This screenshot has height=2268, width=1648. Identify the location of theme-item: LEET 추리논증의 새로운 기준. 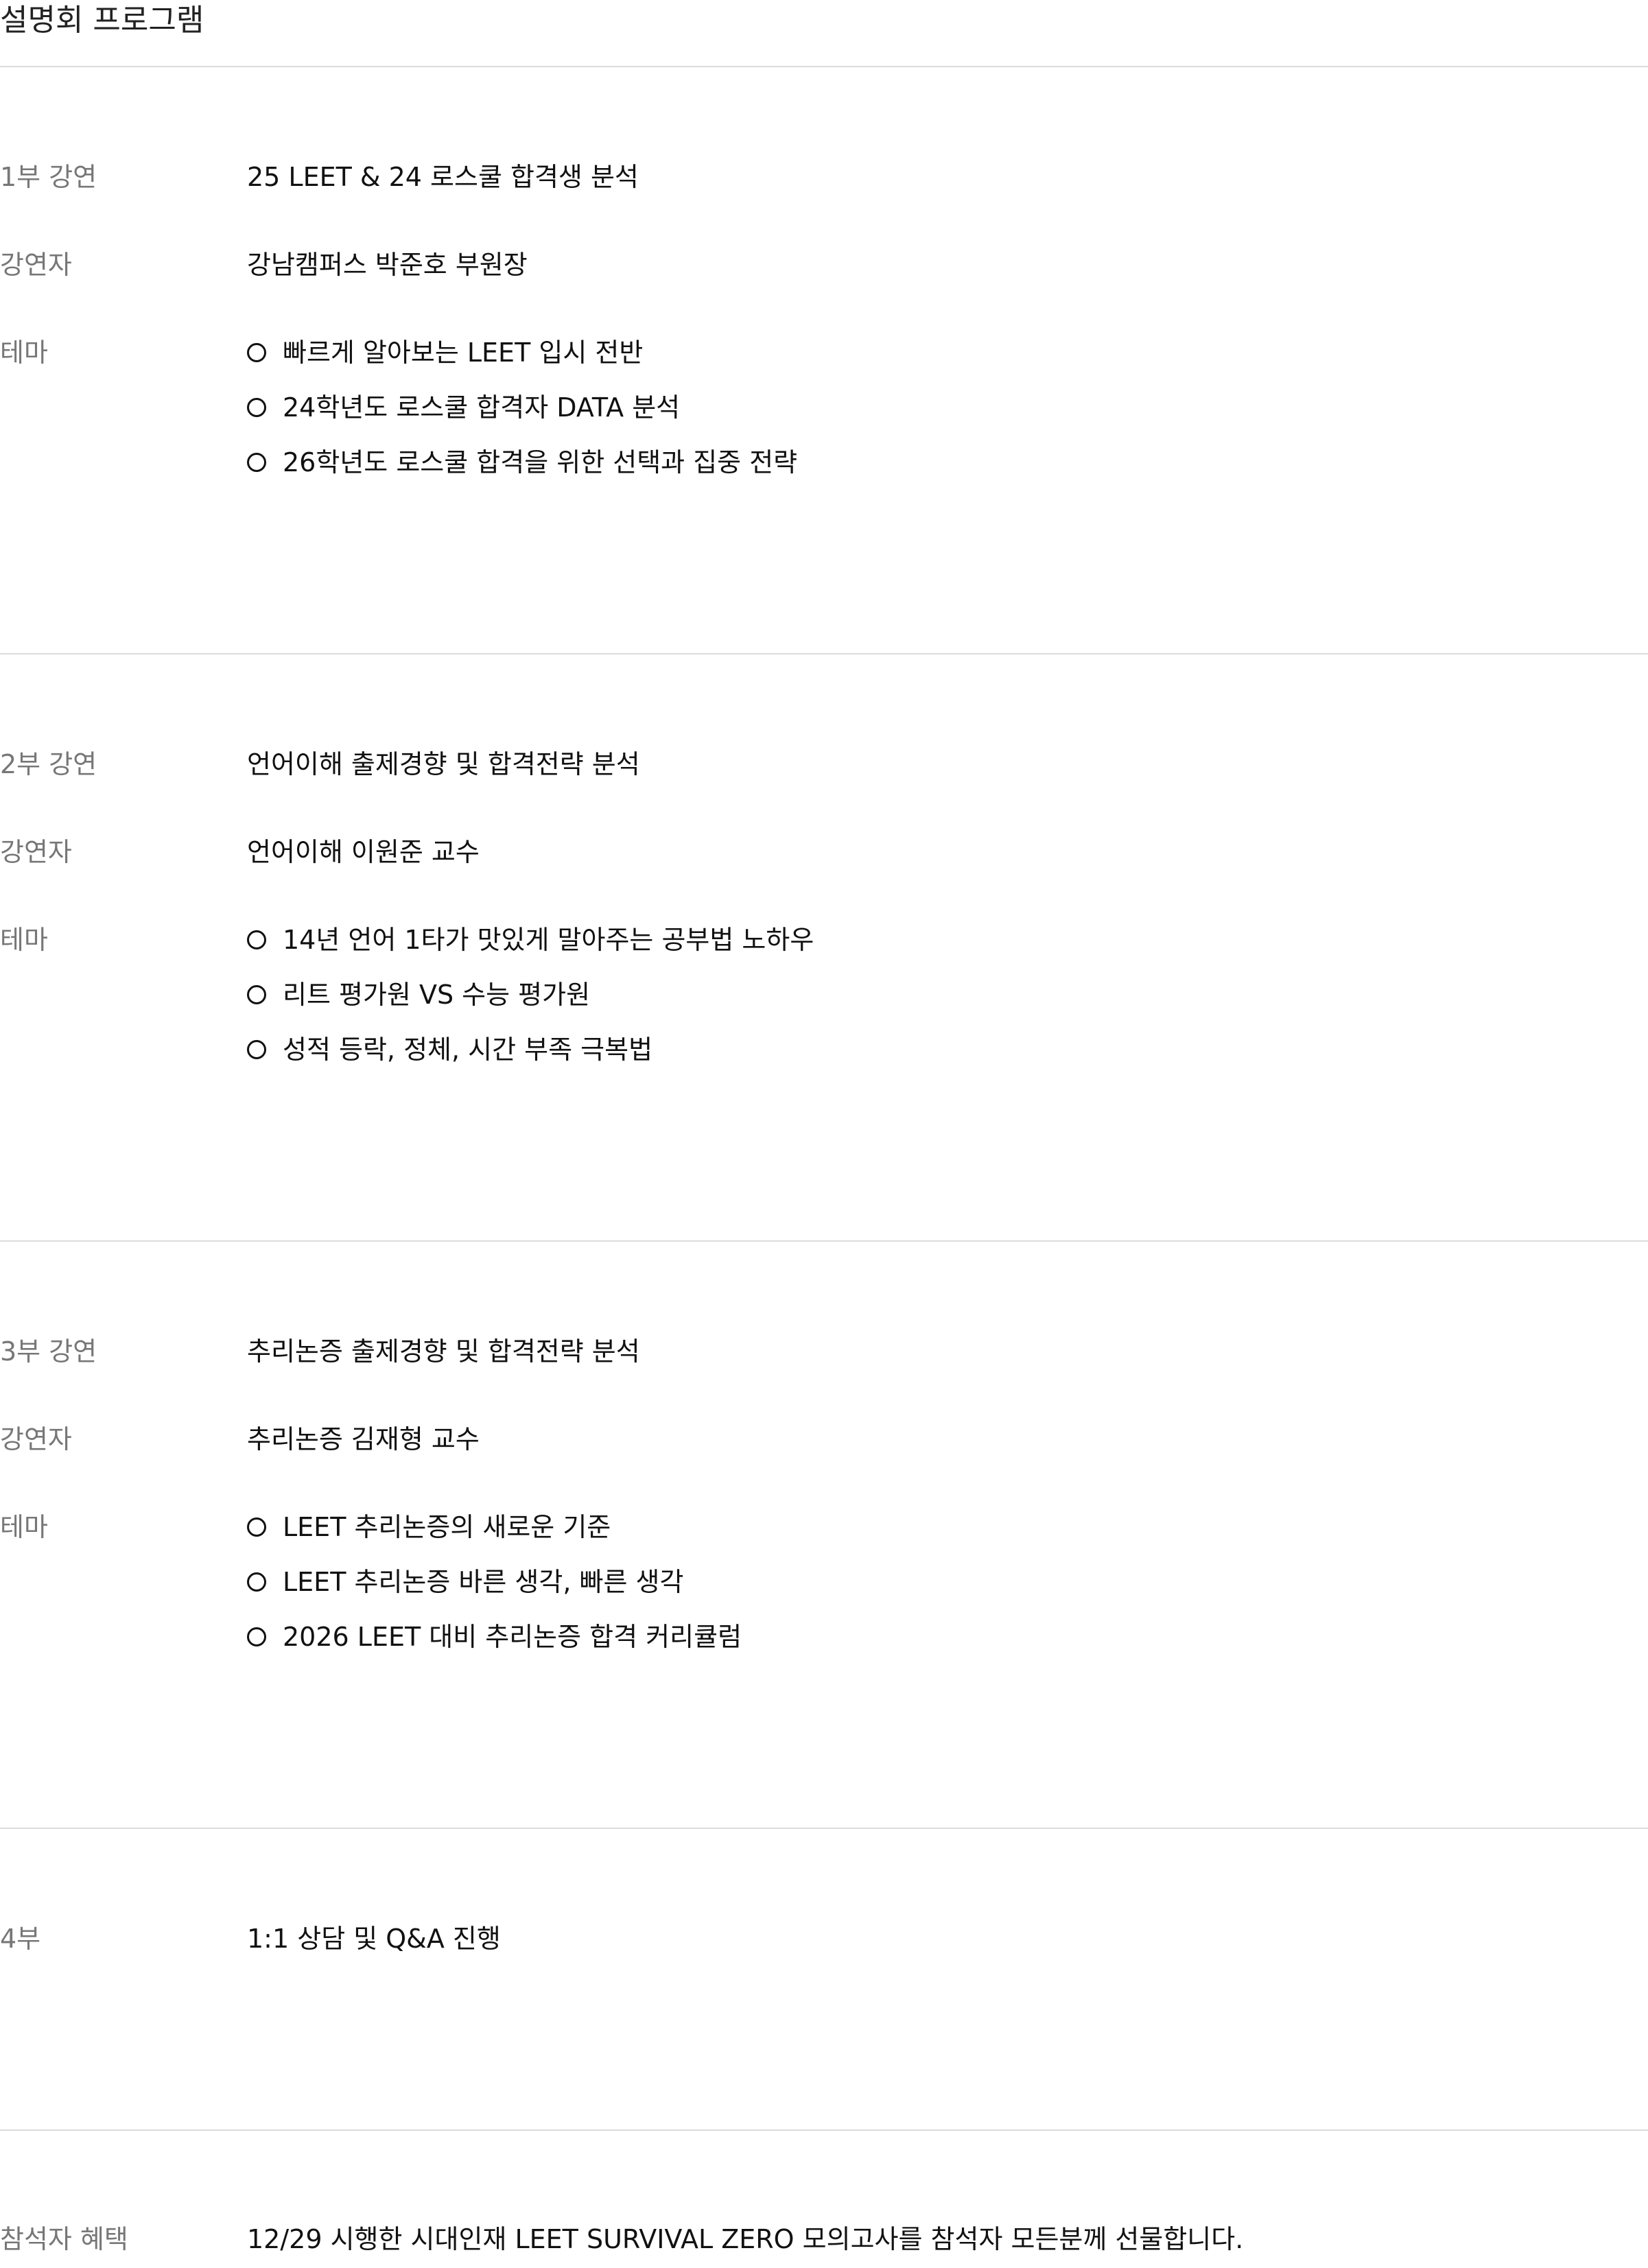
(429, 1527).